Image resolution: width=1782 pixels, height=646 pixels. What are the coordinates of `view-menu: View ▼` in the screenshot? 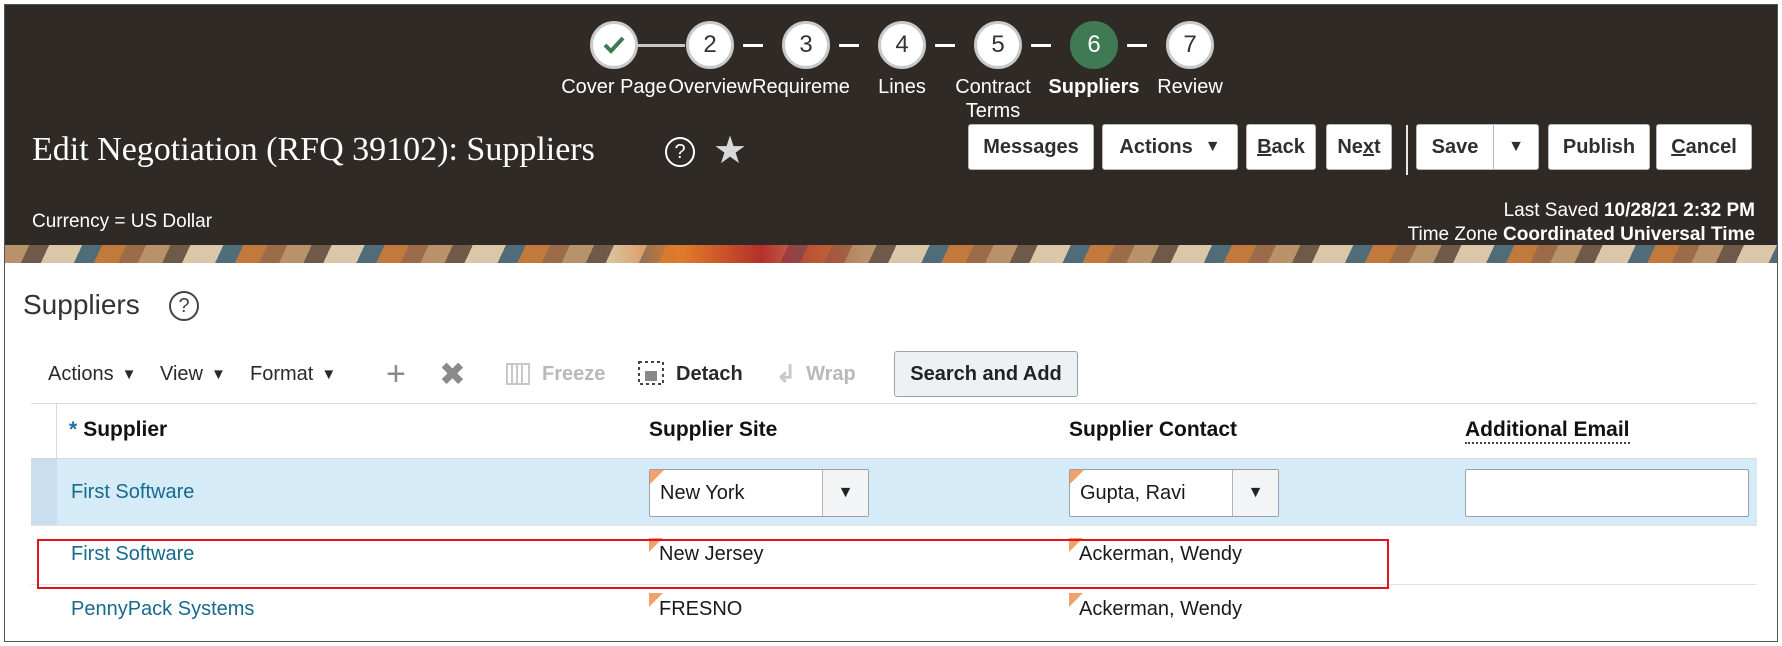 It's located at (193, 374).